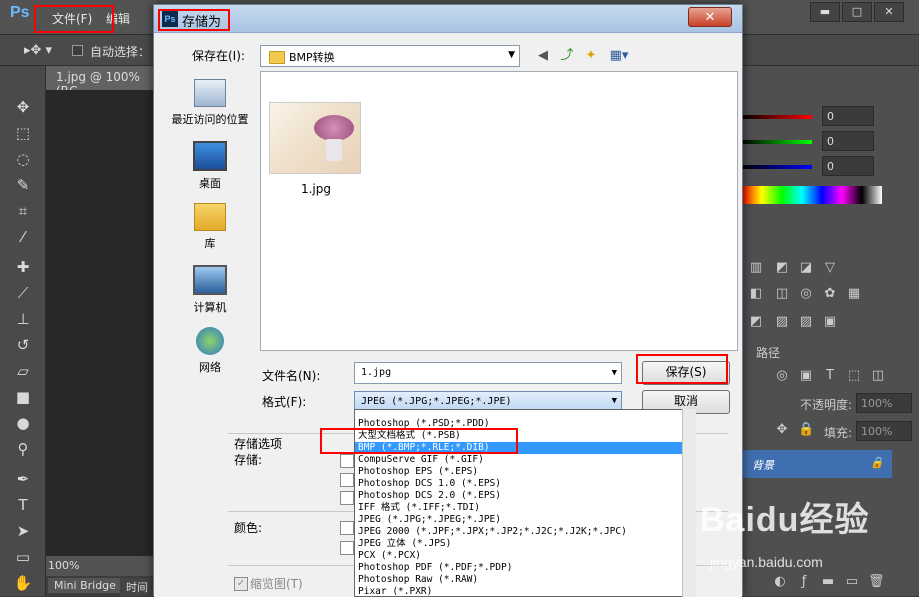  Describe the element at coordinates (519, 520) in the screenshot. I see `format-option: JPEG (*.JPG;*.JPEG;*.JPE)` at that location.